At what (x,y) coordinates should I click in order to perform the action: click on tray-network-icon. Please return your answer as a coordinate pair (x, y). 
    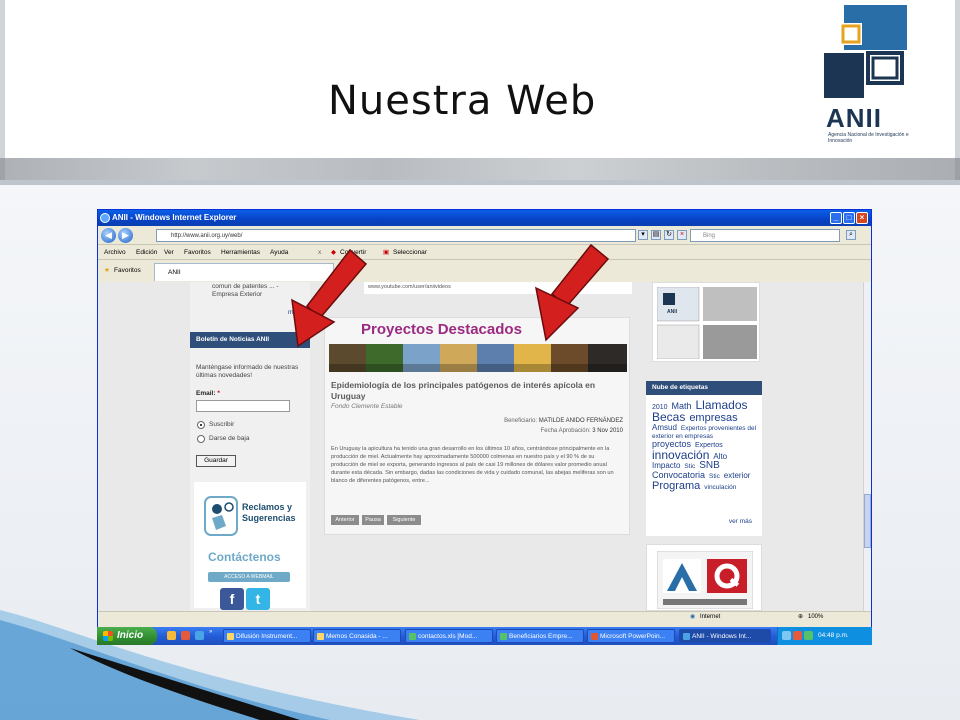
    Looking at the image, I should click on (786, 635).